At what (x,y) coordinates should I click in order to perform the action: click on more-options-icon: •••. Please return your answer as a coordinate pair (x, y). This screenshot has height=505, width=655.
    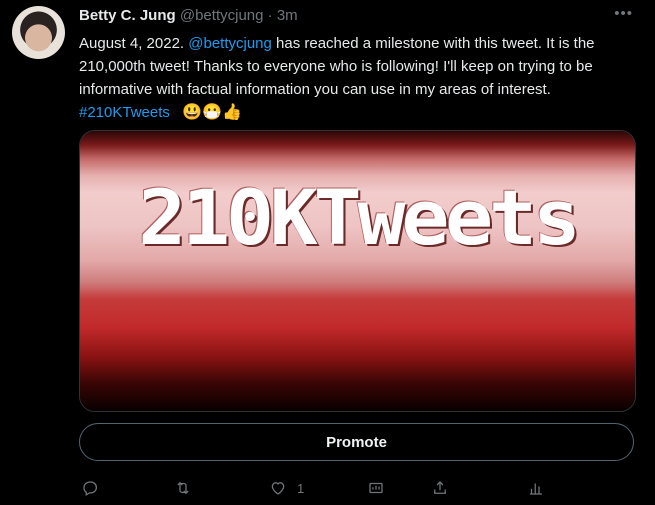
    Looking at the image, I should click on (623, 13).